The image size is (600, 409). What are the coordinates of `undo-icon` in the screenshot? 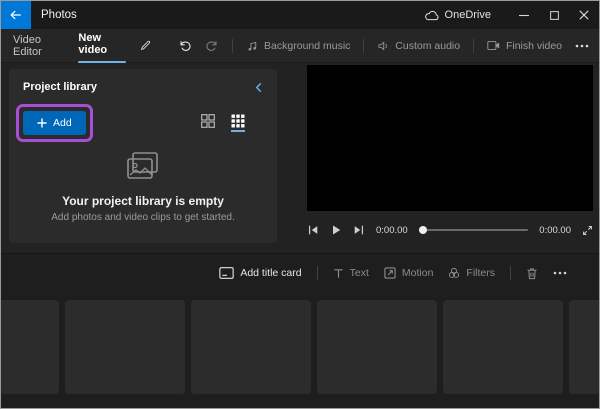 It's located at (185, 46).